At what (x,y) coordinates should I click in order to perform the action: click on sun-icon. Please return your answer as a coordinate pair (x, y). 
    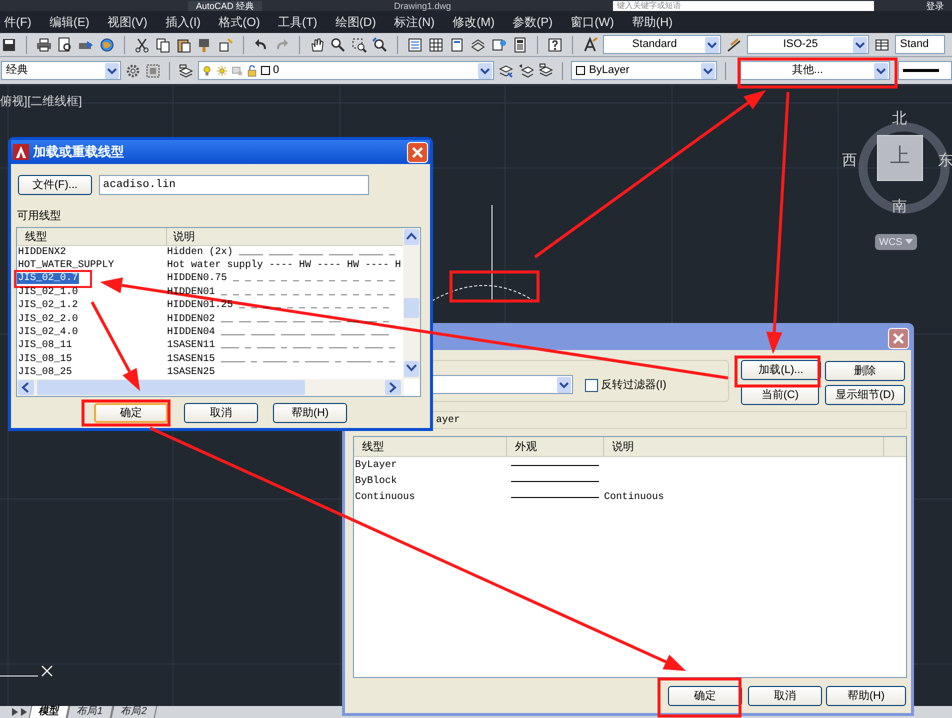
    Looking at the image, I should click on (222, 70).